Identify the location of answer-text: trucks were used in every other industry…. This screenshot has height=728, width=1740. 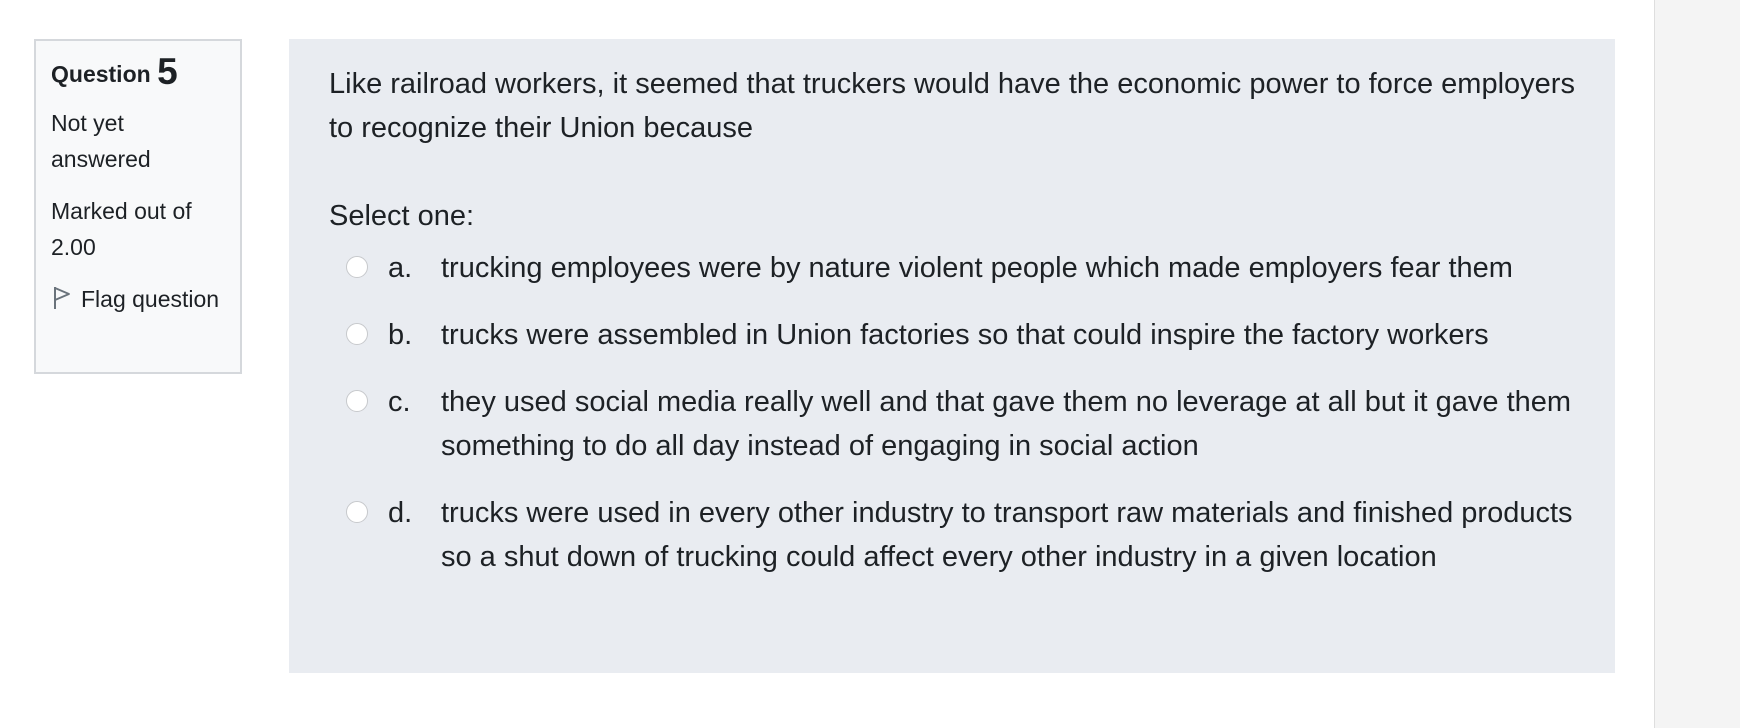
(1008, 535).